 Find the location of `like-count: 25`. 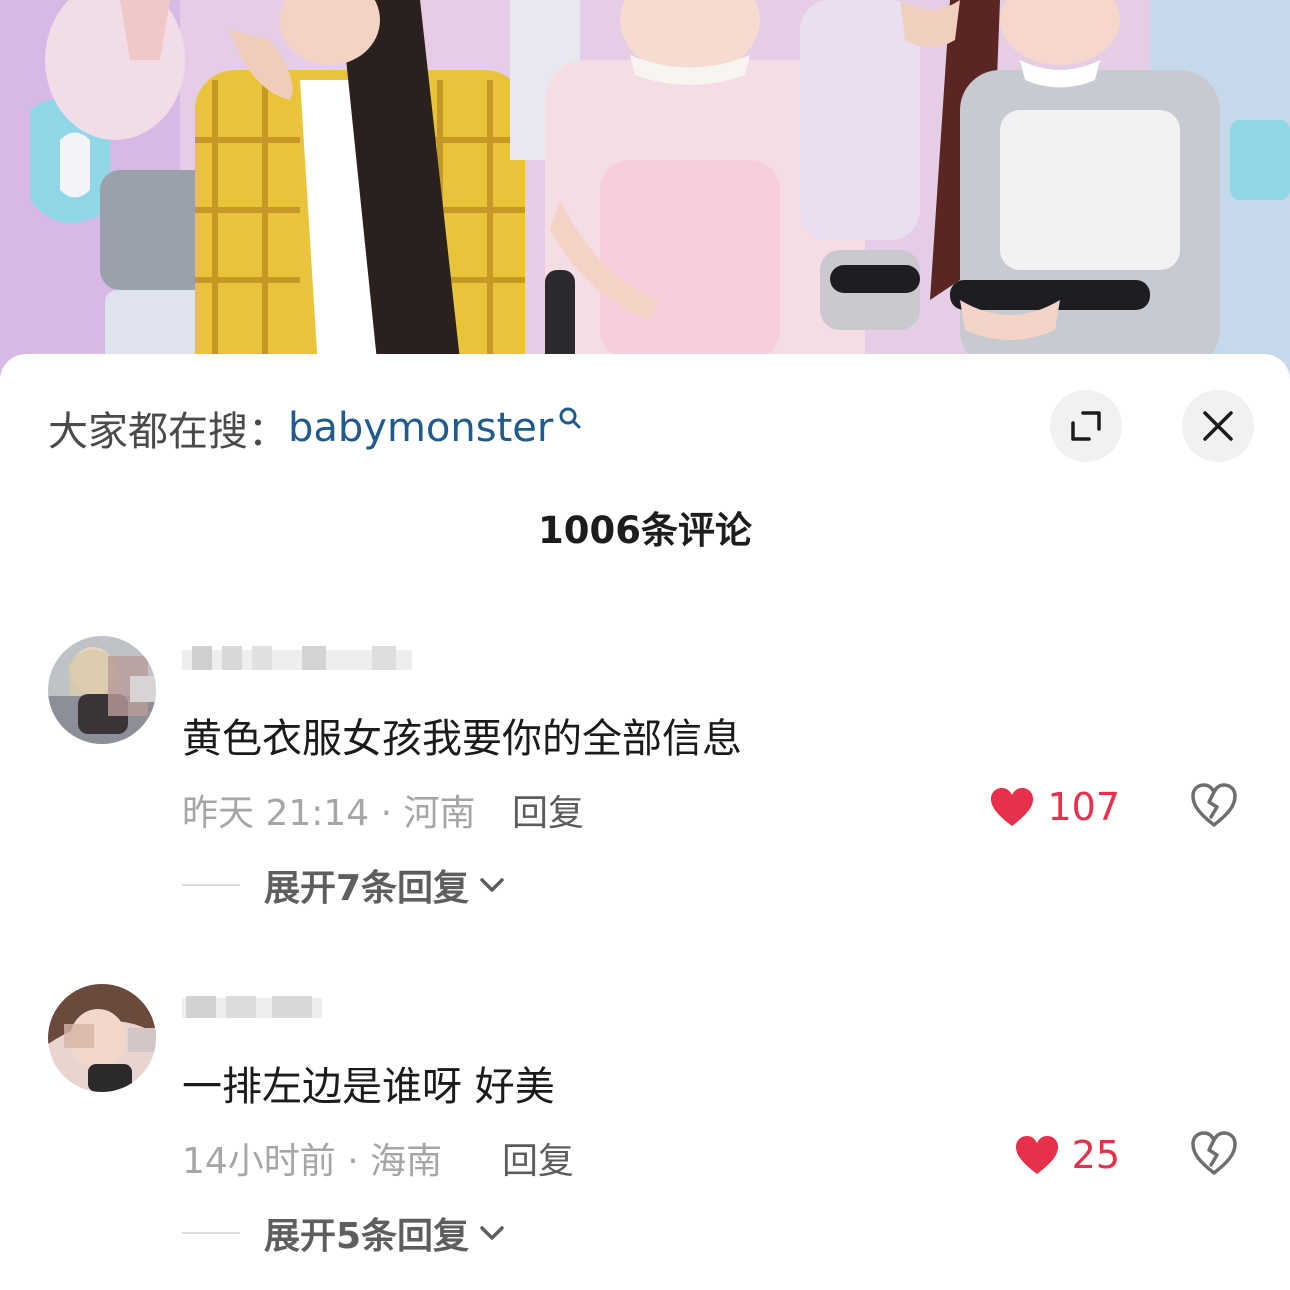

like-count: 25 is located at coordinates (1095, 1155).